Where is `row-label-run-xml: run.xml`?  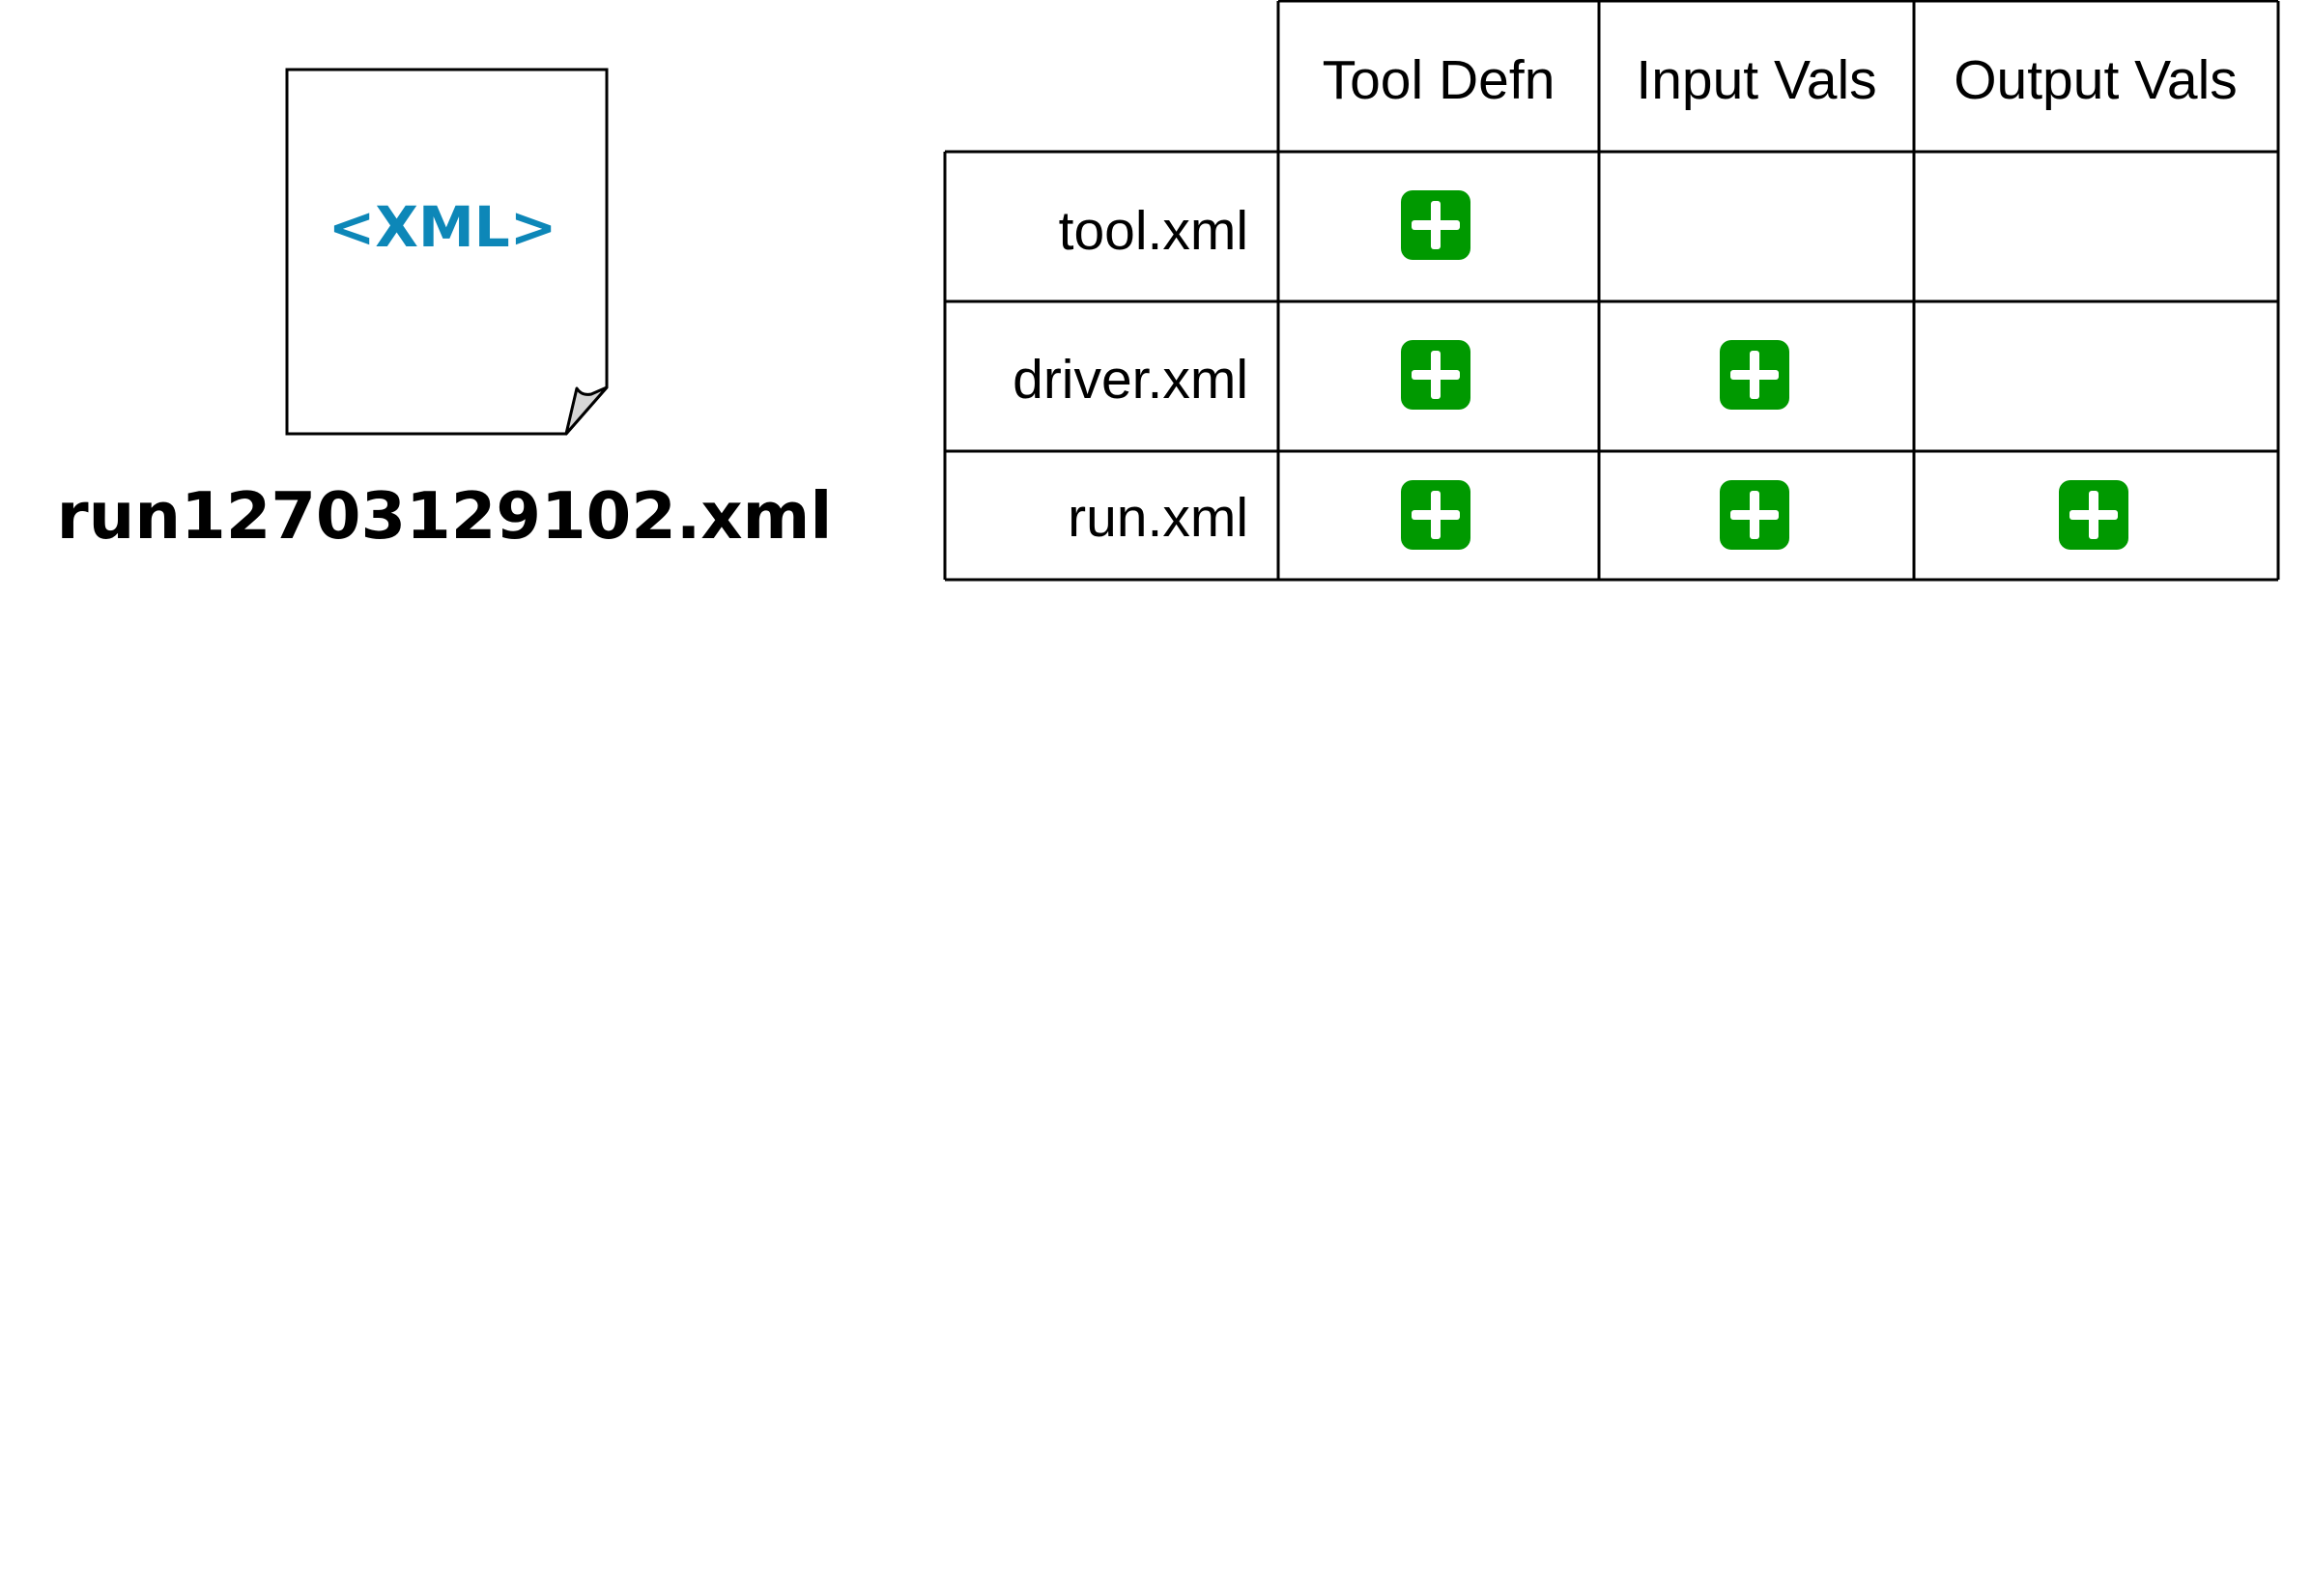
row-label-run-xml: run.xml is located at coordinates (1158, 518).